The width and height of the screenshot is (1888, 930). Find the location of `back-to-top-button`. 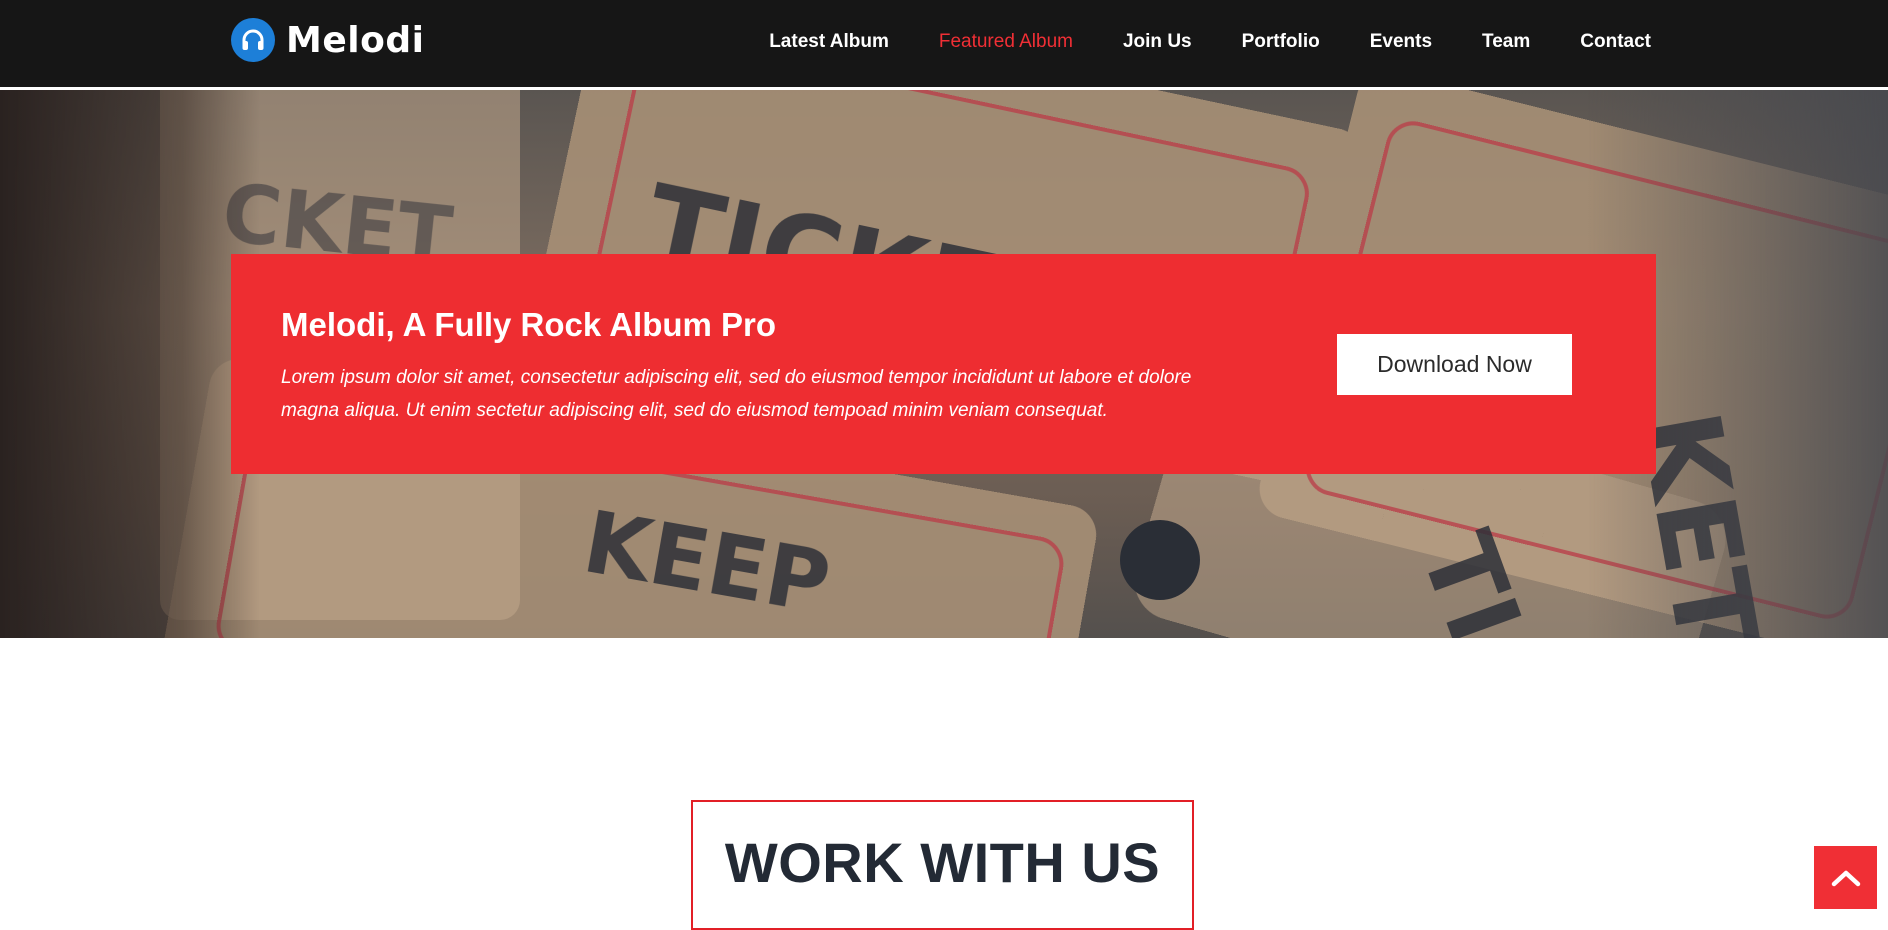

back-to-top-button is located at coordinates (1845, 877).